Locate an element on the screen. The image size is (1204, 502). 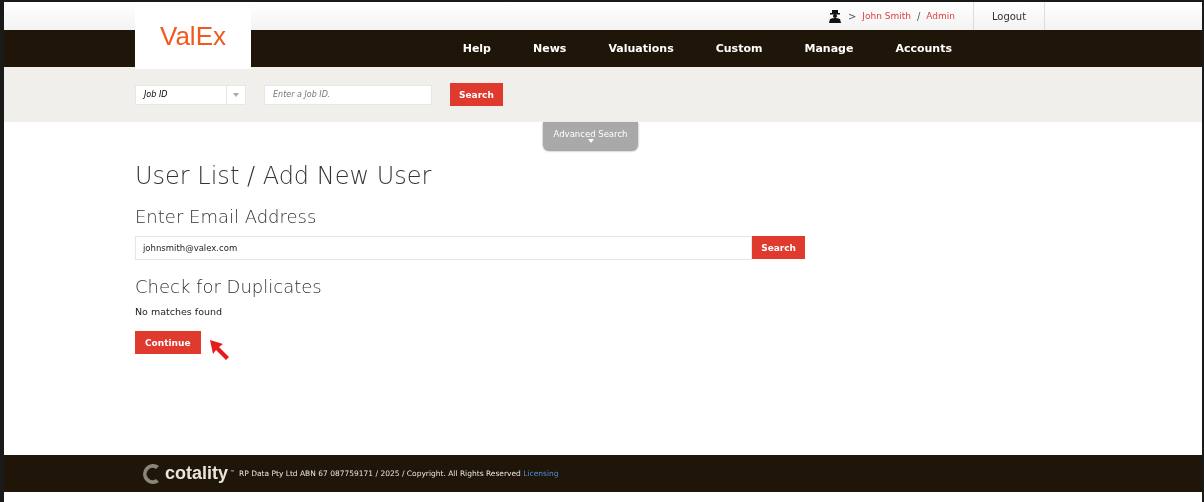
continue-button: Continue is located at coordinates (168, 342).